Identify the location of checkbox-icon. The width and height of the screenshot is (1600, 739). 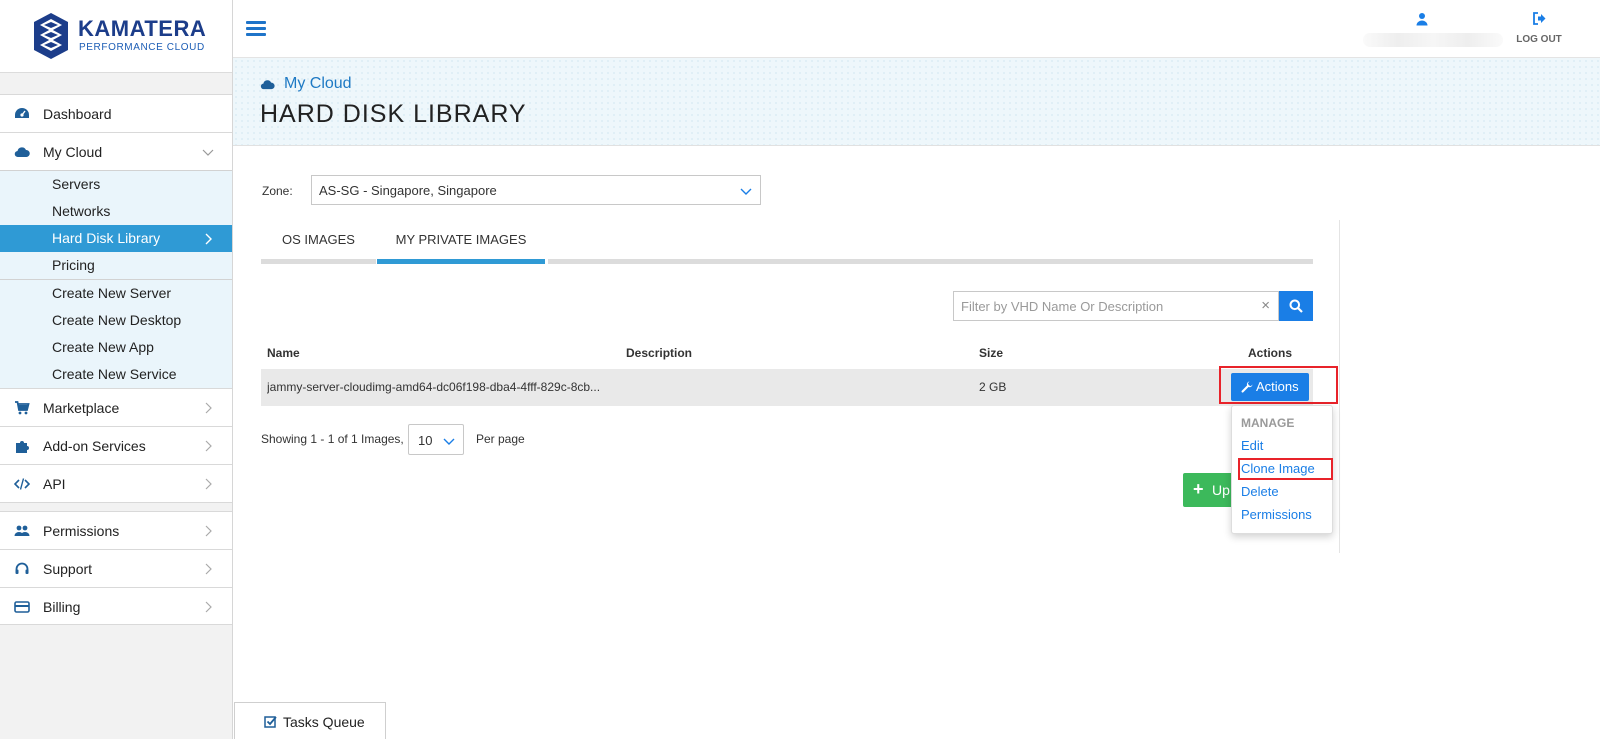
(270, 722).